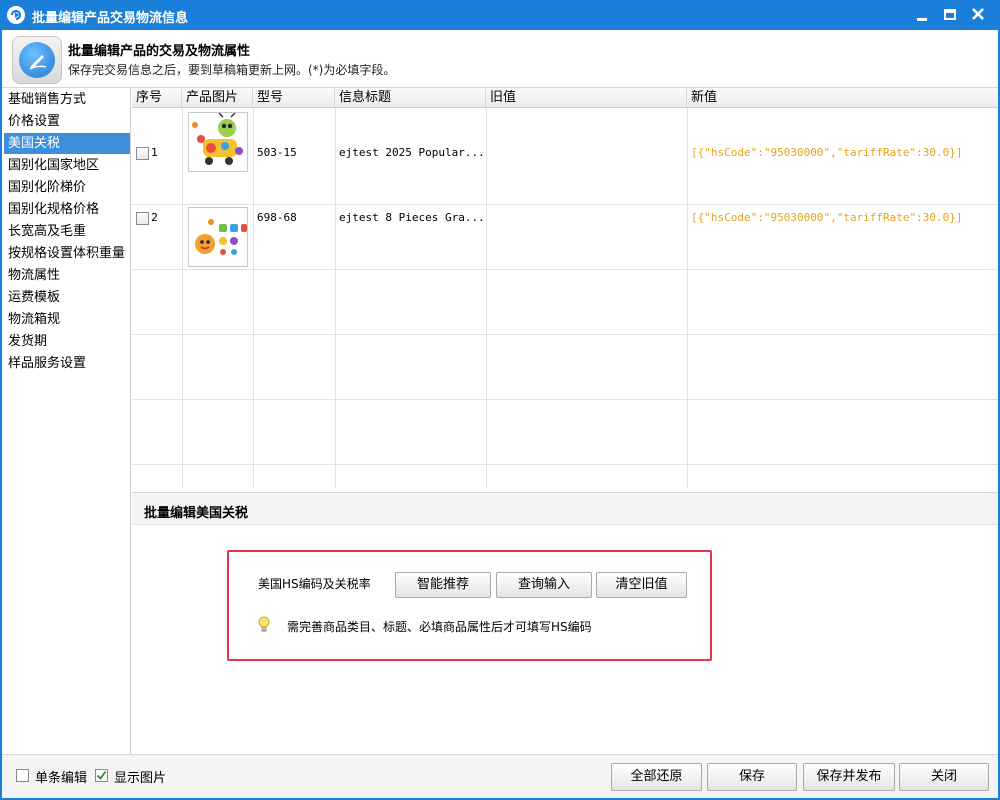 The height and width of the screenshot is (800, 1000). I want to click on sidebar-item-carton-spec: 物流箱规, so click(67, 319).